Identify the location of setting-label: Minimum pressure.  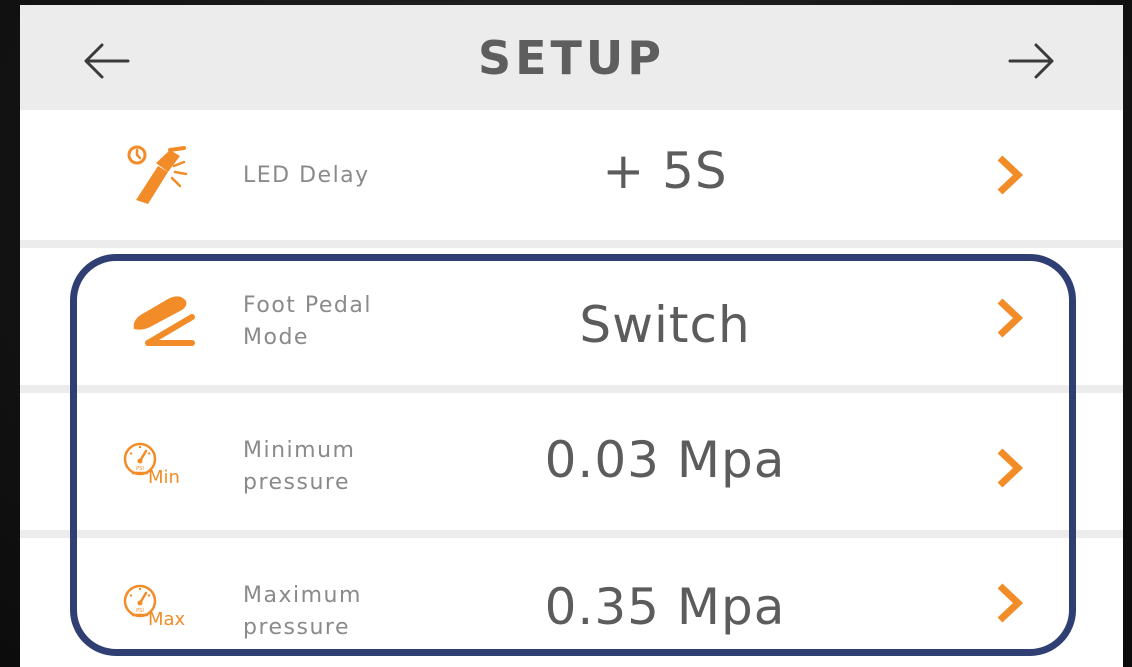
(299, 466).